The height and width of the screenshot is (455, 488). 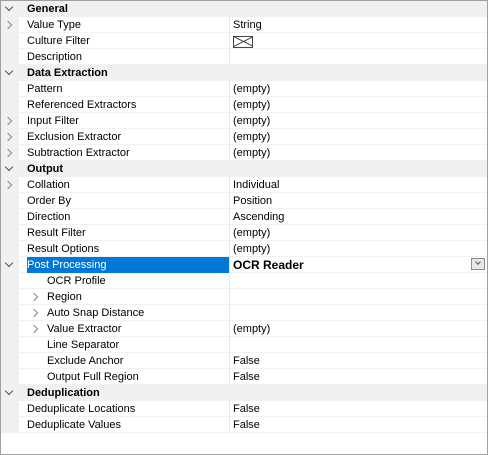 I want to click on property-post-processing: Post Processing OCR Reader, so click(x=244, y=265).